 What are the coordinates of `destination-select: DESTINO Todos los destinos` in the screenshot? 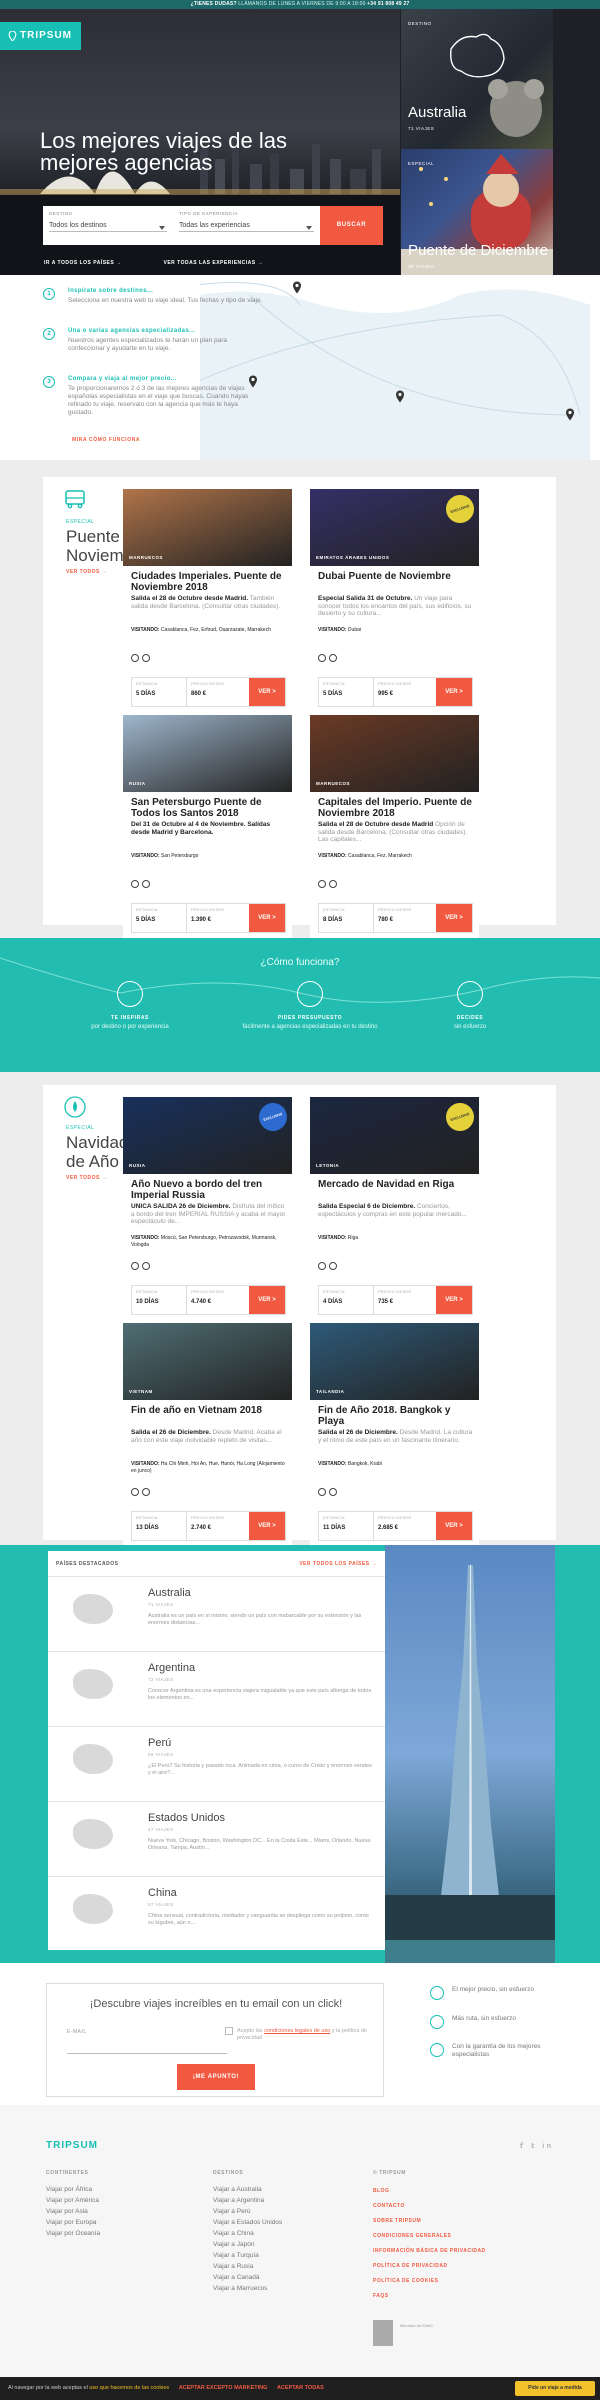 It's located at (108, 225).